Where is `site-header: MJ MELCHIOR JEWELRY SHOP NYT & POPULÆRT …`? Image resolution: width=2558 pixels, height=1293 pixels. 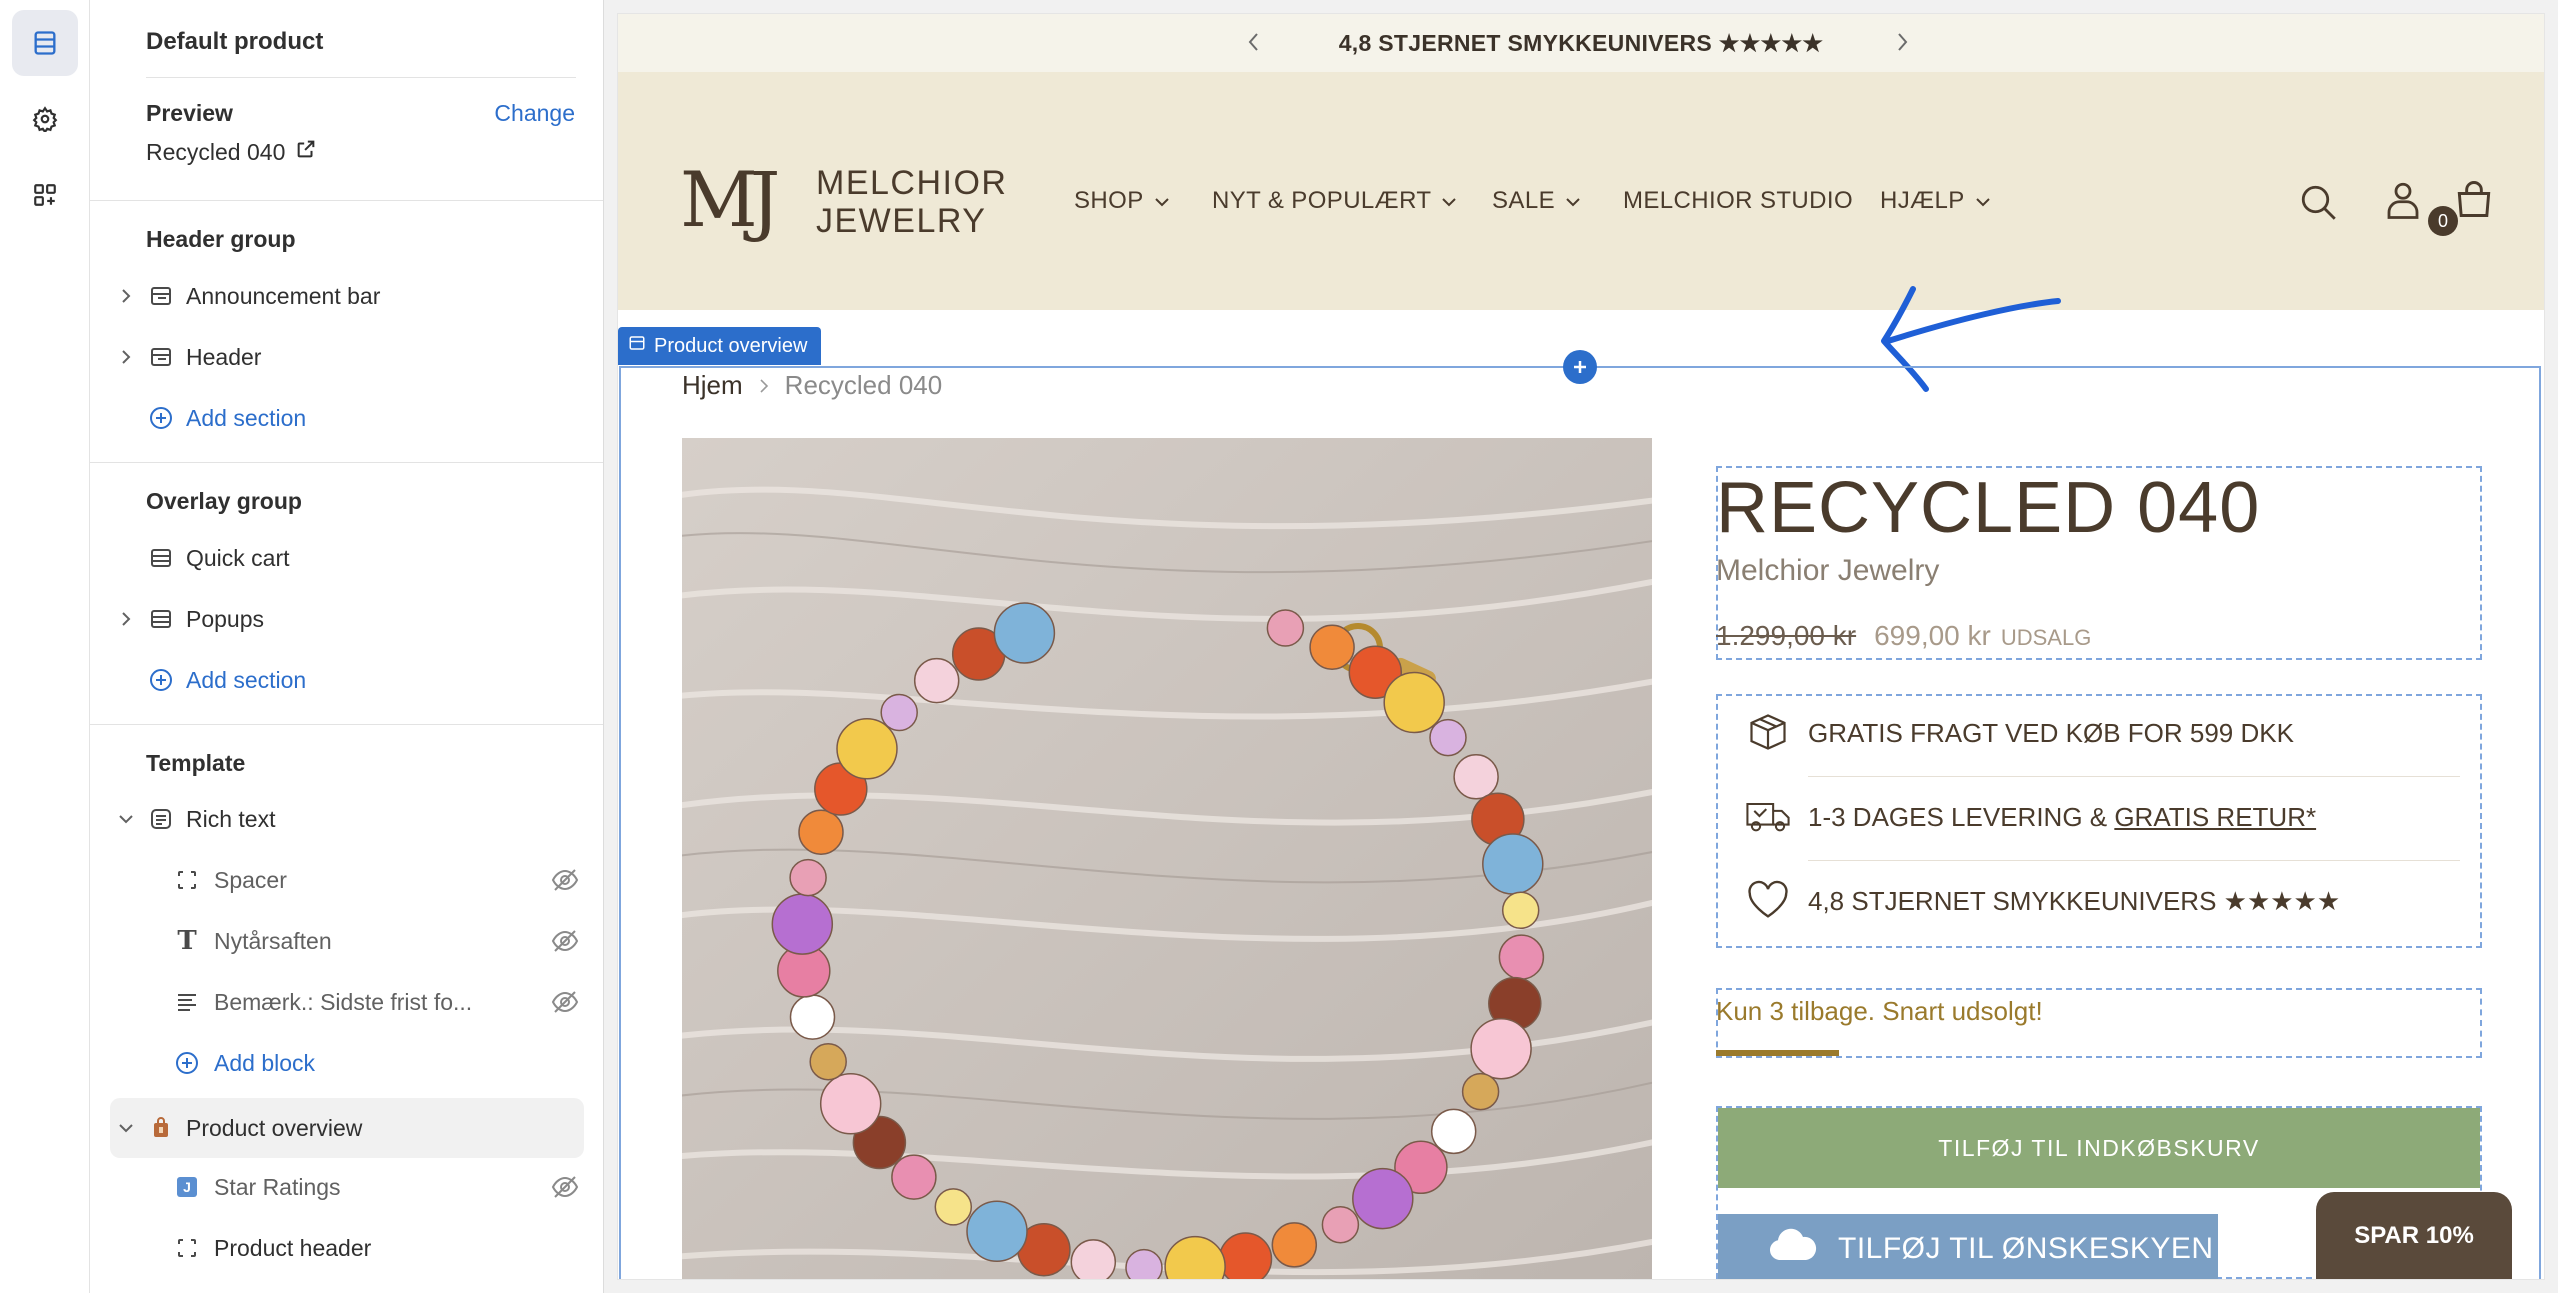 site-header: MJ MELCHIOR JEWELRY SHOP NYT & POPULÆRT … is located at coordinates (1581, 191).